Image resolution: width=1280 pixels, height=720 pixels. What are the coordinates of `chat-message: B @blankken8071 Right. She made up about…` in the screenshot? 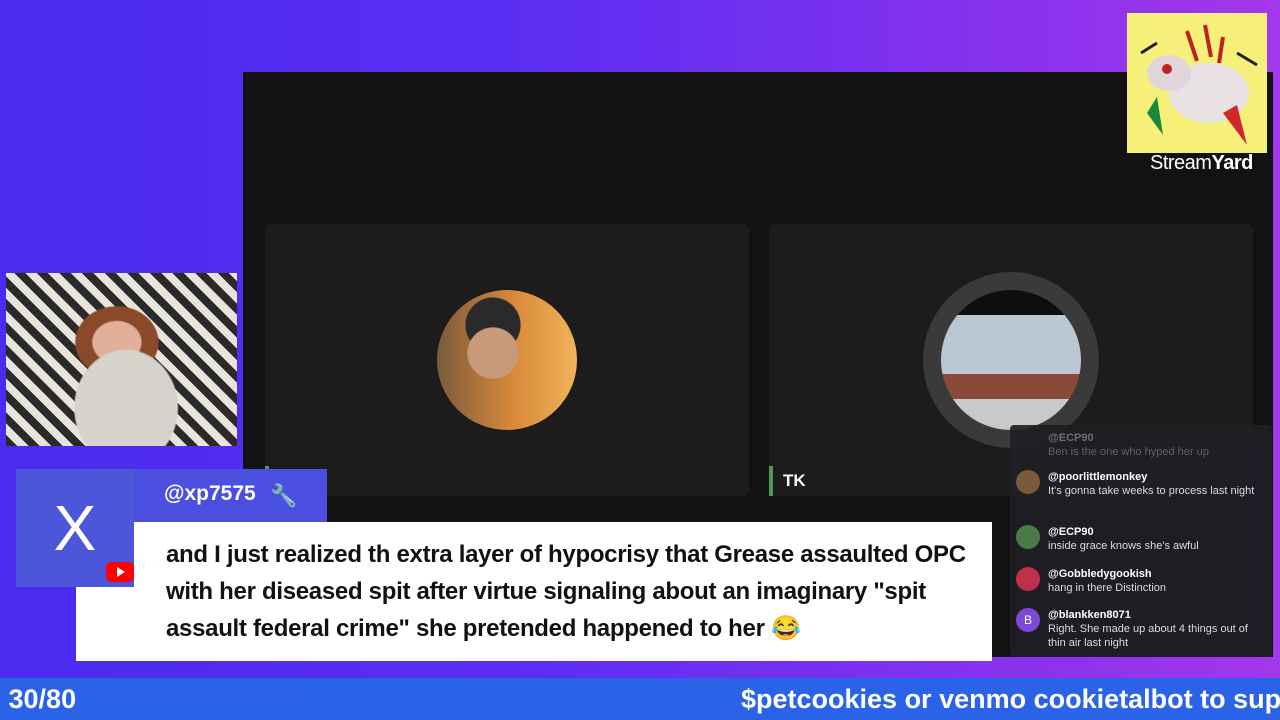 It's located at (1141, 629).